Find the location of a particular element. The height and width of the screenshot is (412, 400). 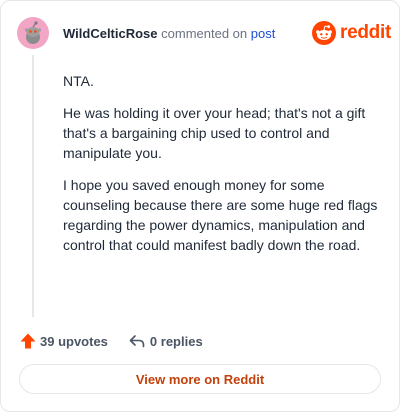

comment-paragraph: NTA. is located at coordinates (78, 81).